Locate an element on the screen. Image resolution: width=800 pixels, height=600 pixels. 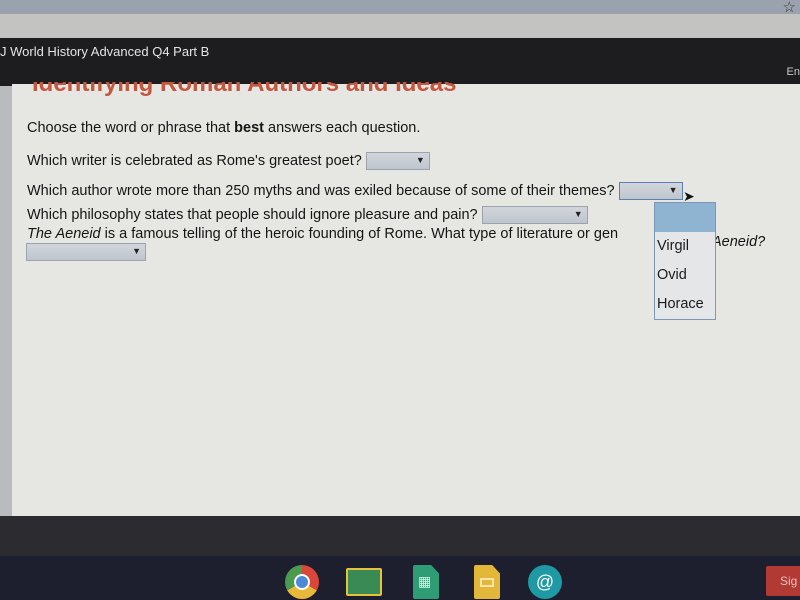
course-title: J World History Advanced Q4 Part B is located at coordinates (105, 51).